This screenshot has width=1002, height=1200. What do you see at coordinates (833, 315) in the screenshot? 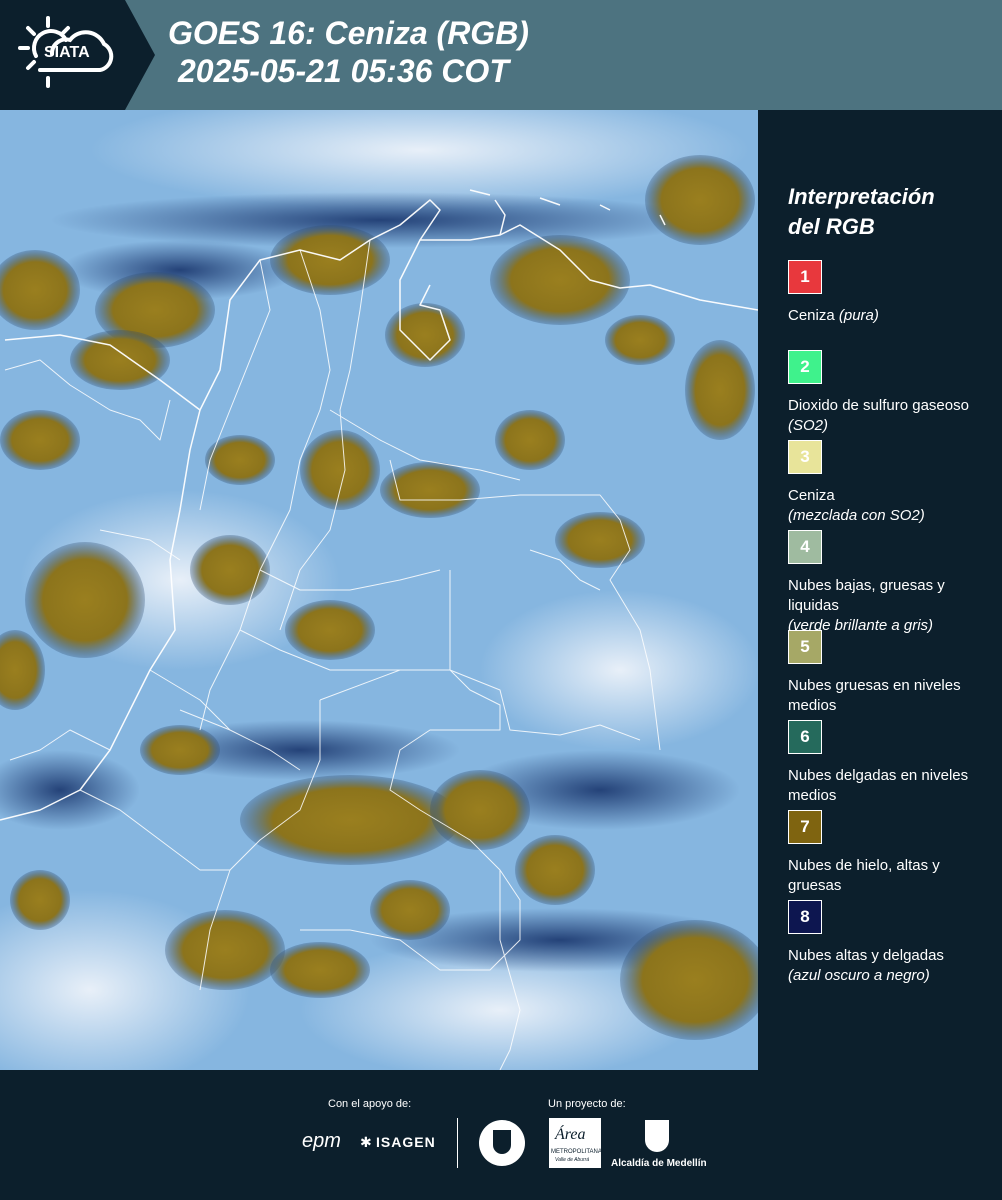
I see `legend-label: Ceniza (pura)` at bounding box center [833, 315].